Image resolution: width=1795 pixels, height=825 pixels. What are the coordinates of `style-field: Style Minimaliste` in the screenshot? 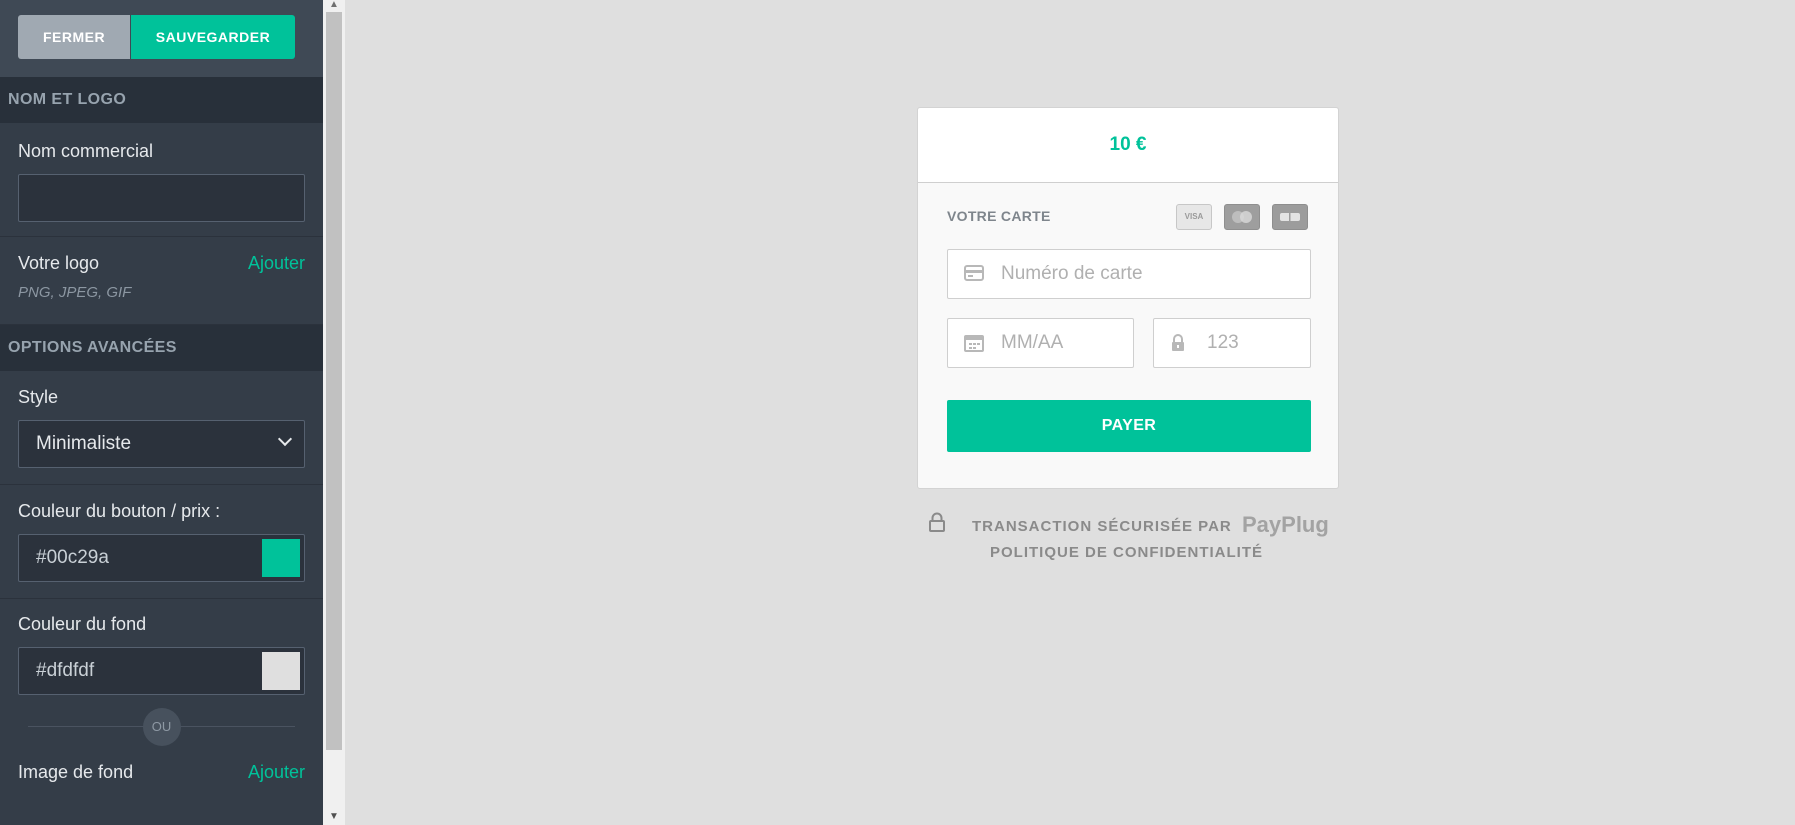 It's located at (161, 428).